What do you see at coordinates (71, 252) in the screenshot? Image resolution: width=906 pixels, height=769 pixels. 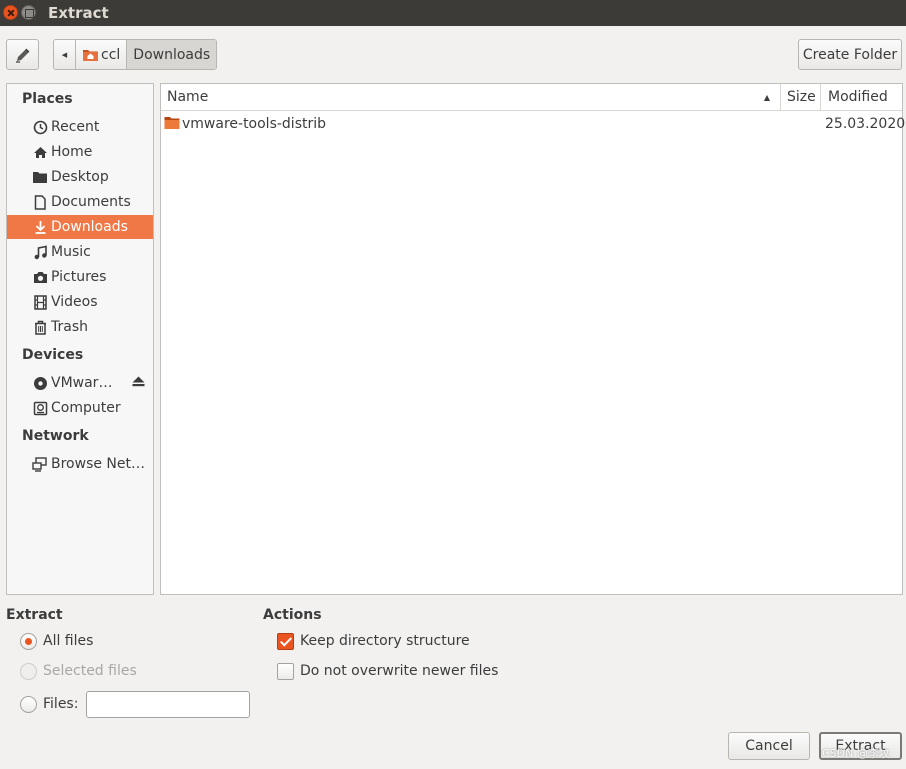 I see `sidebar-item-label: Music` at bounding box center [71, 252].